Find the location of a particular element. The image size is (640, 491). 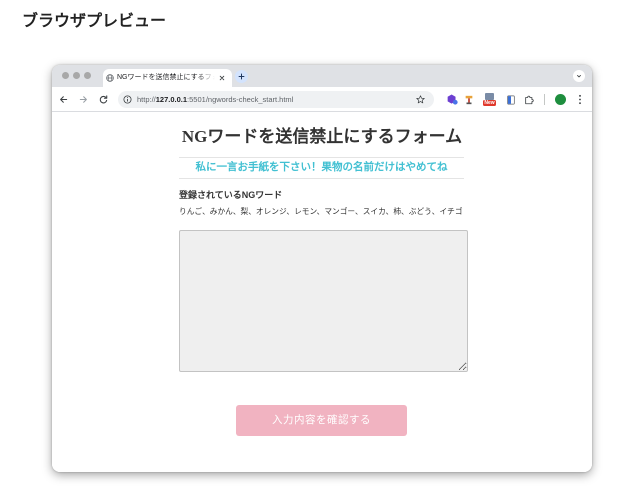

browser-tab-active: NGワードを送信禁止にするフォ is located at coordinates (167, 78).